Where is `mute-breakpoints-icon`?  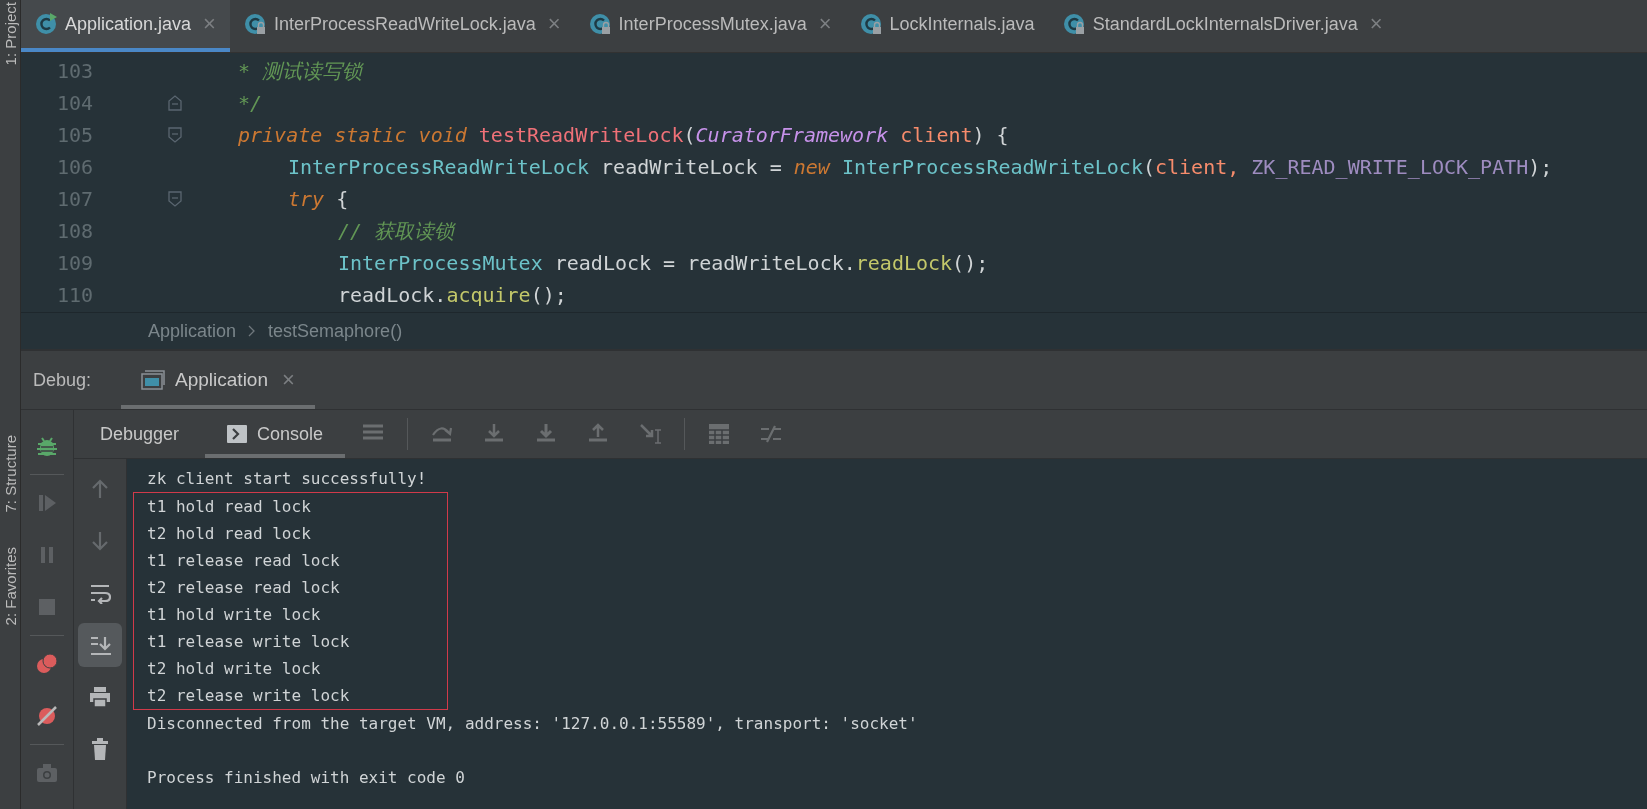 mute-breakpoints-icon is located at coordinates (47, 716).